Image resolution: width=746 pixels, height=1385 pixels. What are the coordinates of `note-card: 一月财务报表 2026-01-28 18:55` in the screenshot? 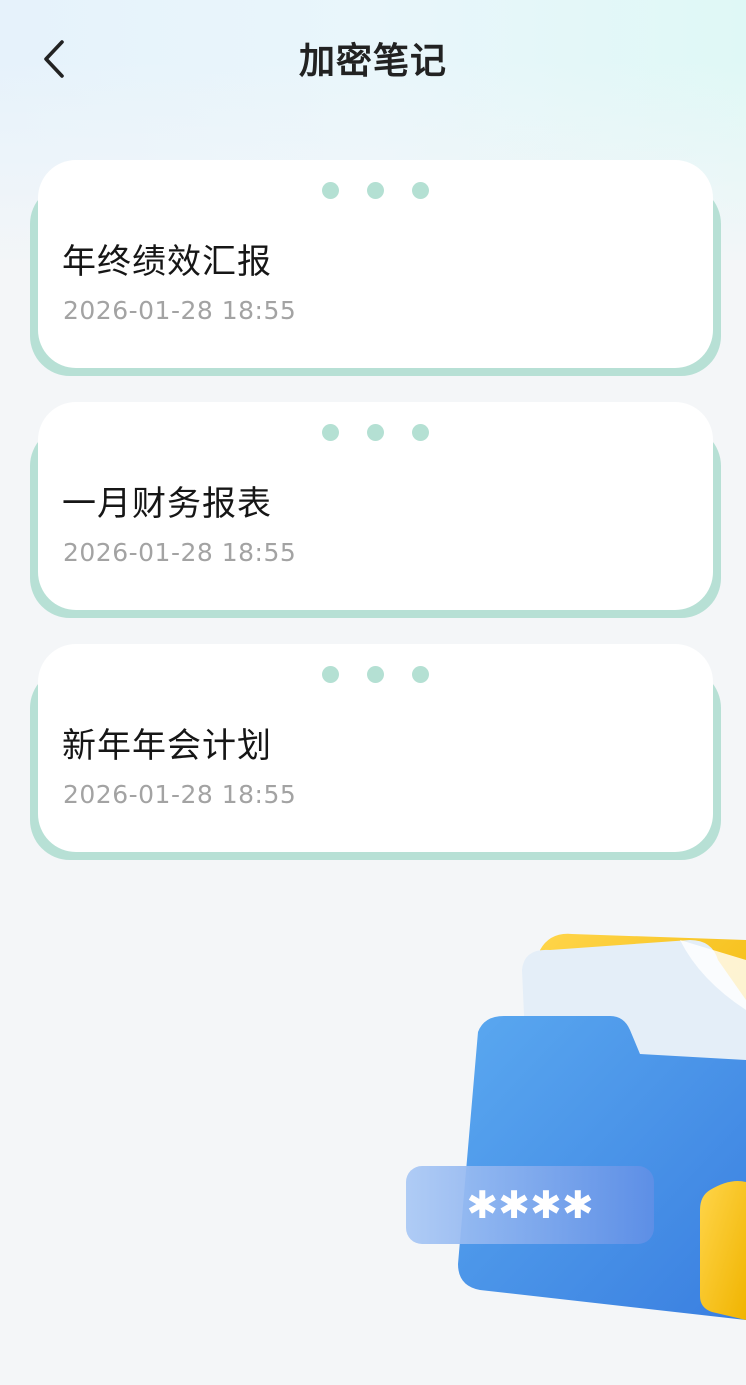 It's located at (375, 509).